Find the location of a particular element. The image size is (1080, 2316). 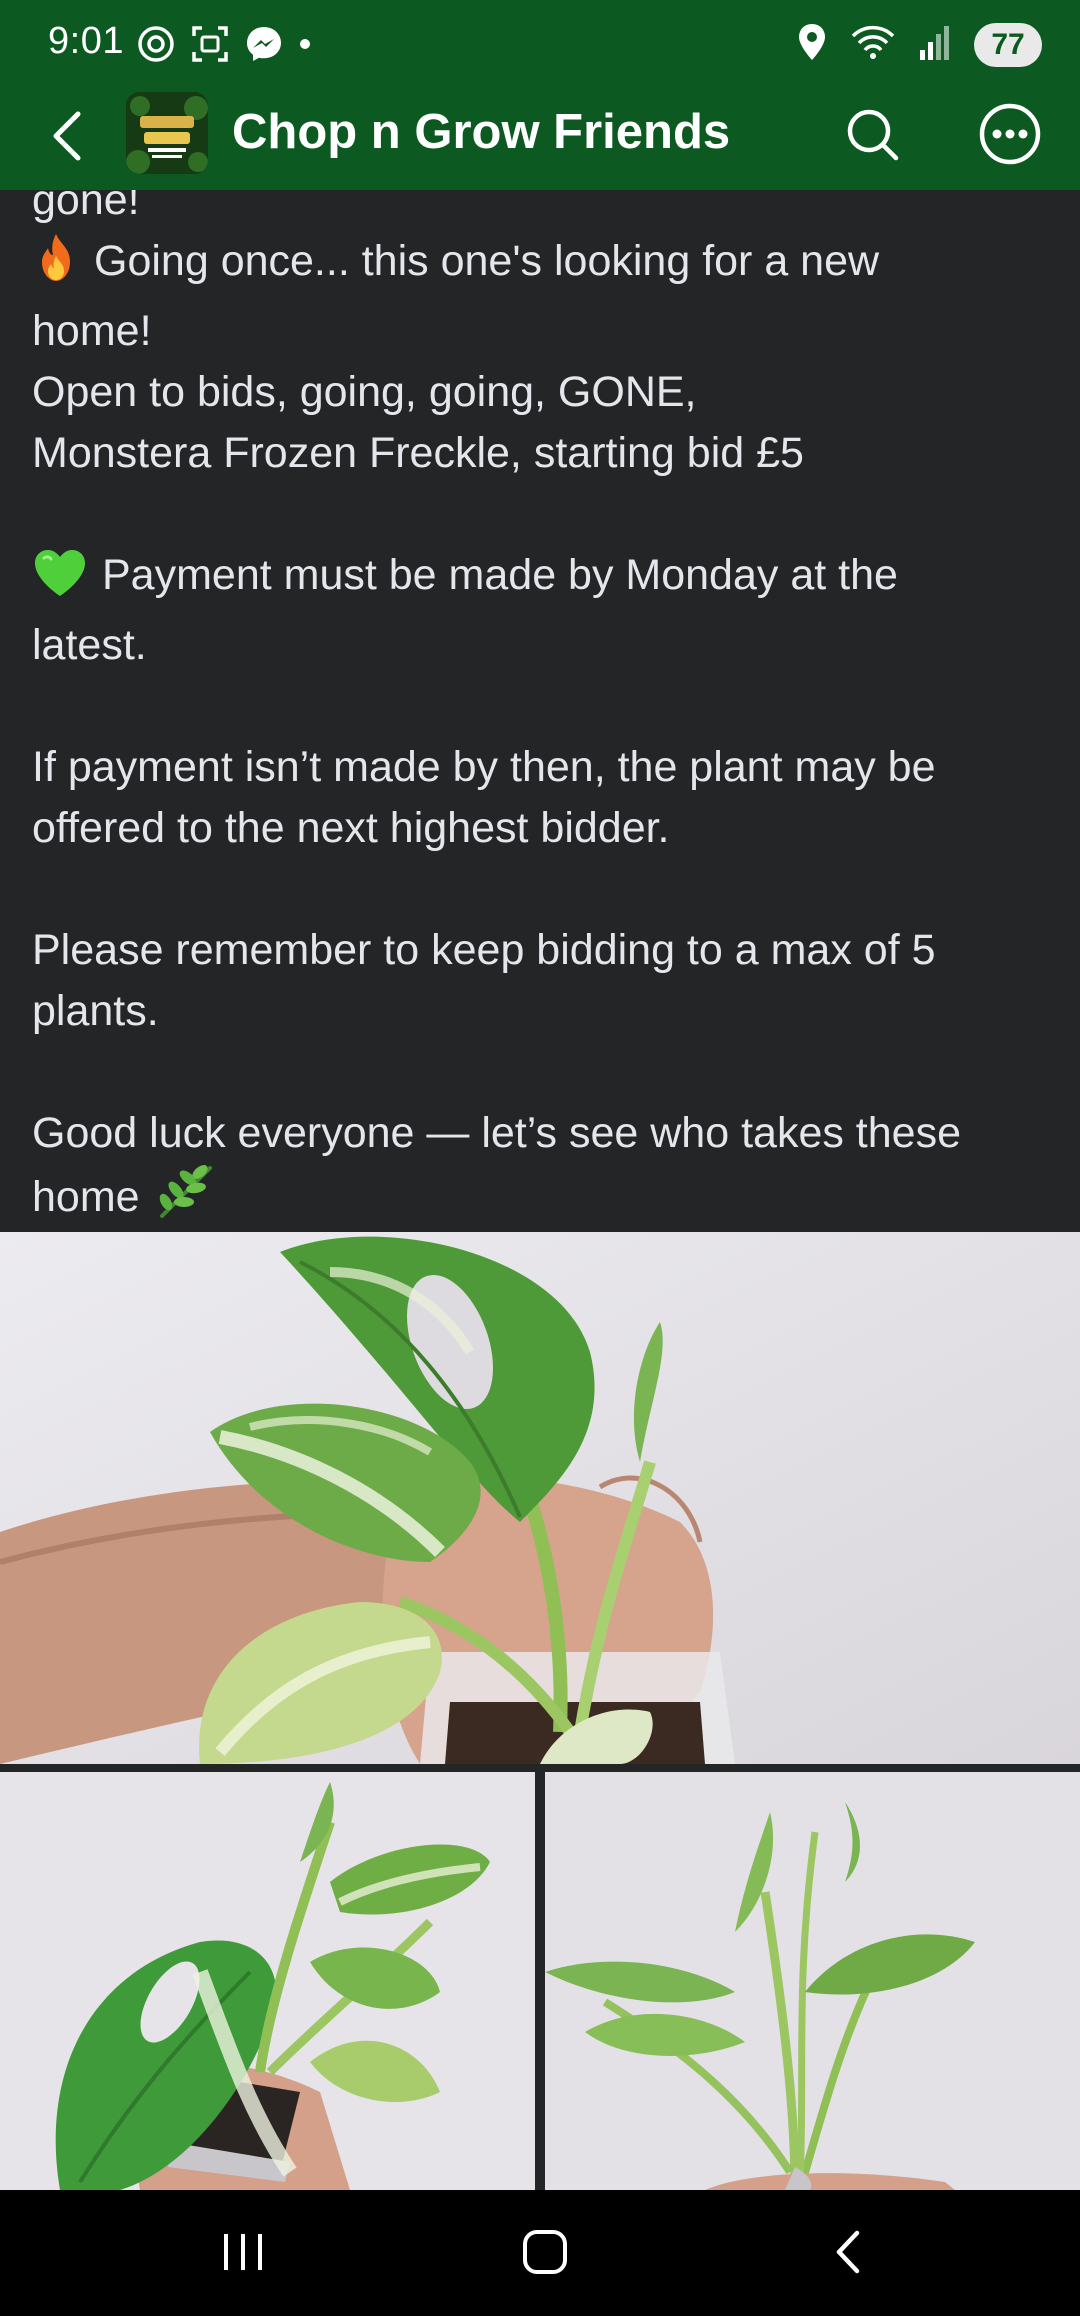

photo-gutter is located at coordinates (540, 1981).